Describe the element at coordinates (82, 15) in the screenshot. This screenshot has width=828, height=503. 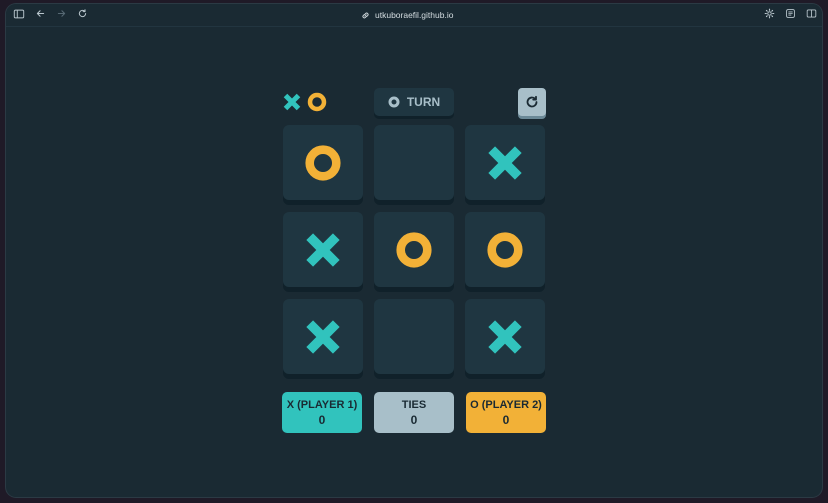
I see `reload-icon` at that location.